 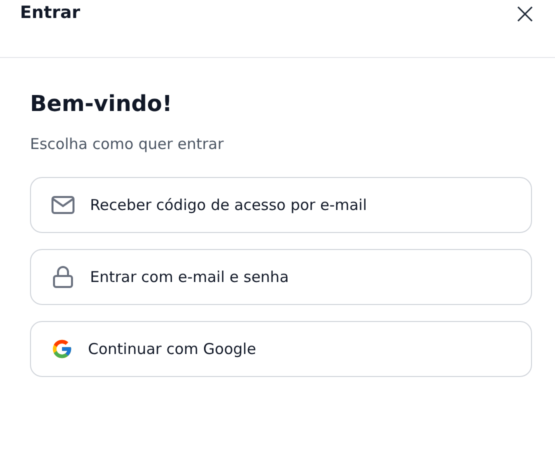 What do you see at coordinates (127, 144) in the screenshot?
I see `subtitle: Escolha como quer entrar` at bounding box center [127, 144].